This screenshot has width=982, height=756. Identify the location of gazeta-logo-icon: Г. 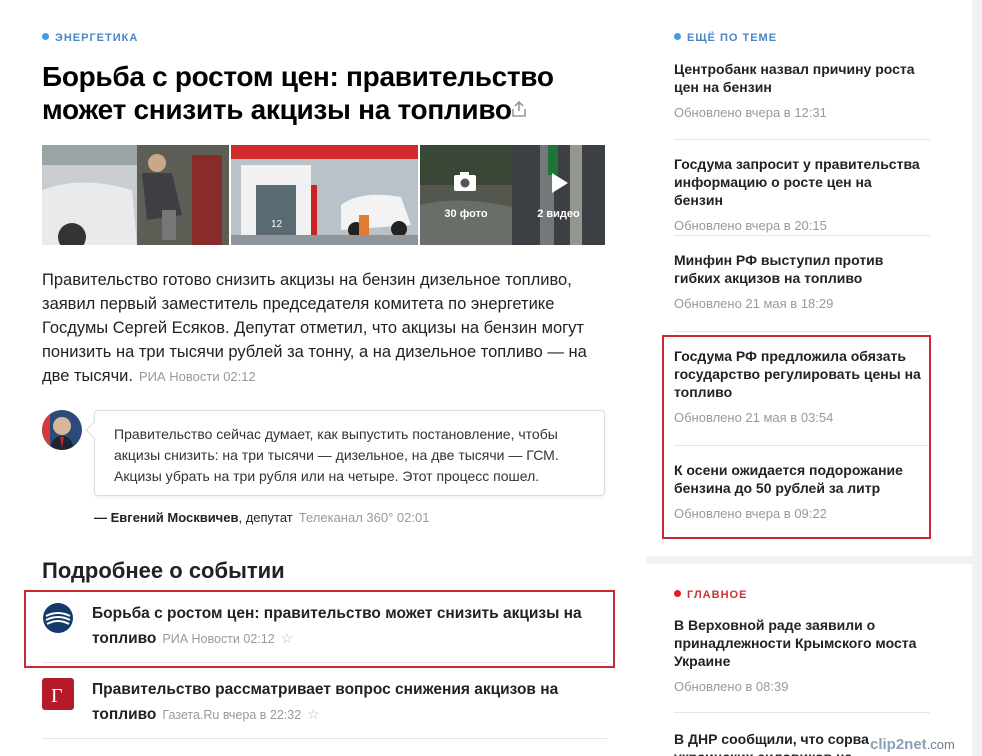
(58, 694).